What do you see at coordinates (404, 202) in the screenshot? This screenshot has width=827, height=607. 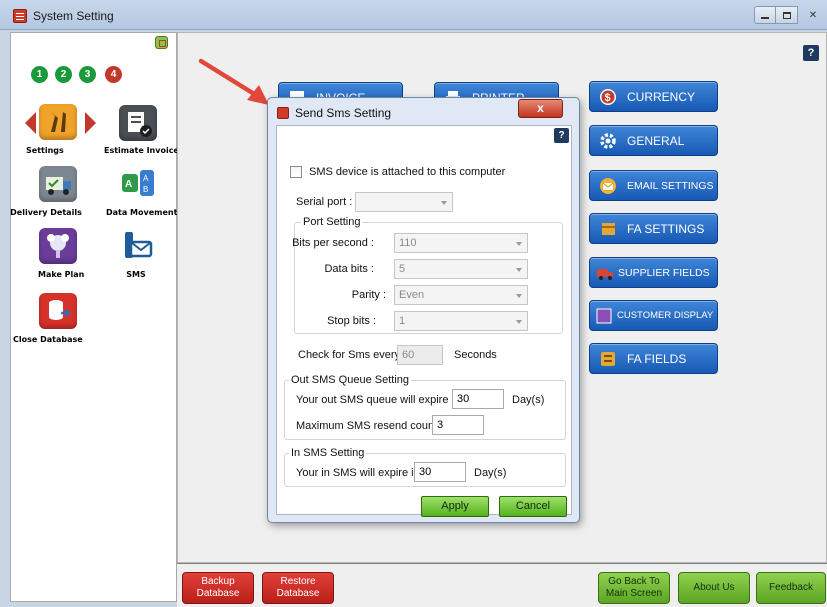 I see `serial-port-select` at bounding box center [404, 202].